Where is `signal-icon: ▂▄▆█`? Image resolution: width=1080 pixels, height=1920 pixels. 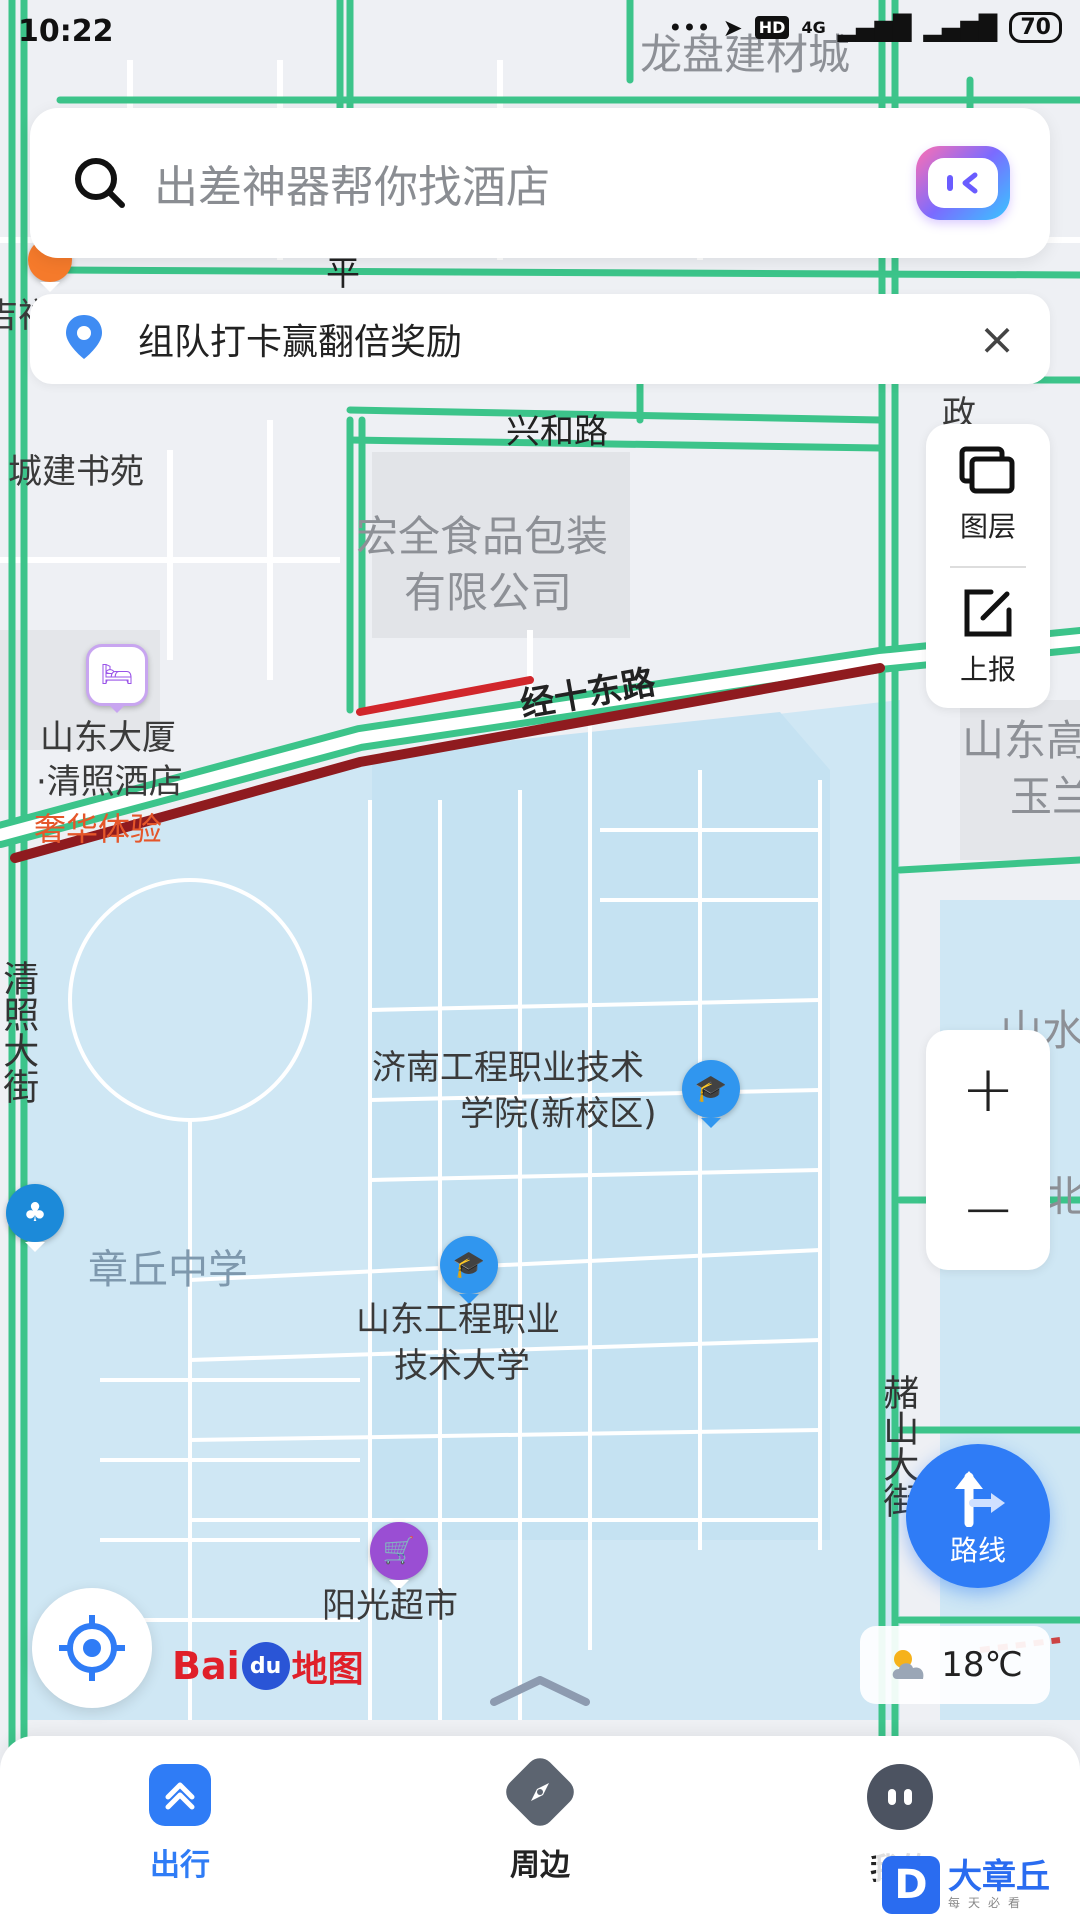
signal-icon: ▂▄▆█ is located at coordinates (874, 27).